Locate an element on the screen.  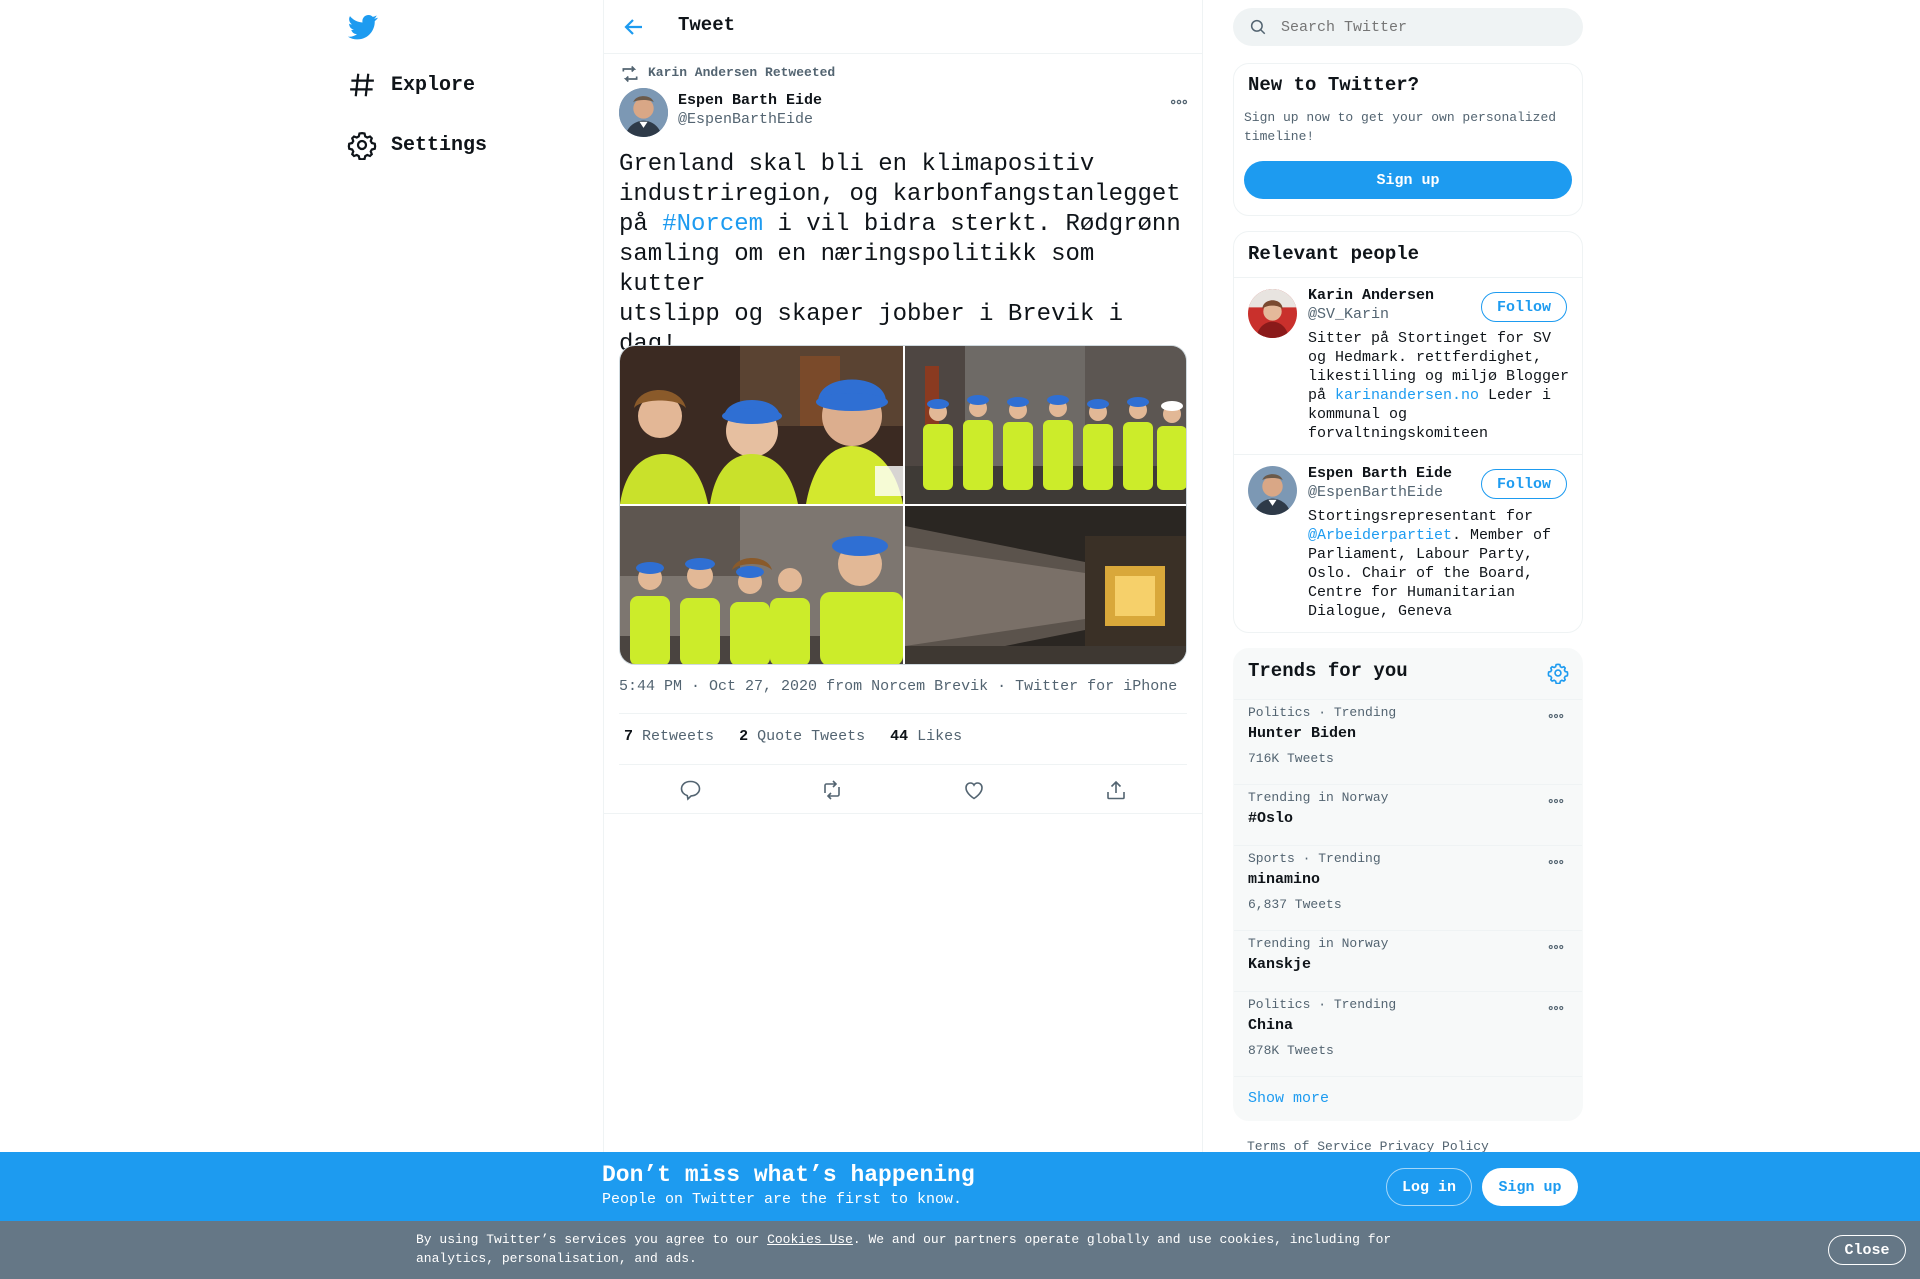
reply-icon is located at coordinates (690, 790).